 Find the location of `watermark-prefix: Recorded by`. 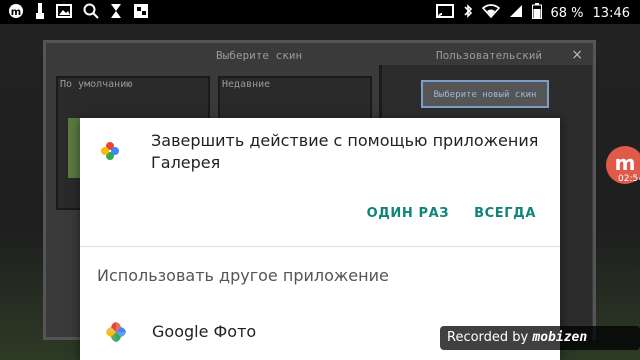

watermark-prefix: Recorded by is located at coordinates (488, 337).